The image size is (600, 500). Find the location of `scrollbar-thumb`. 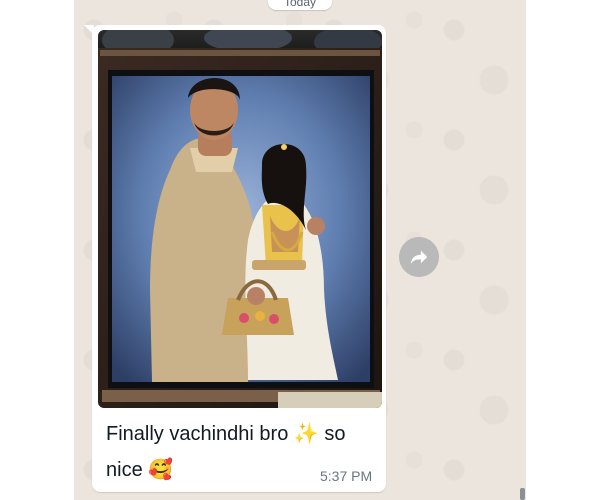

scrollbar-thumb is located at coordinates (522, 494).